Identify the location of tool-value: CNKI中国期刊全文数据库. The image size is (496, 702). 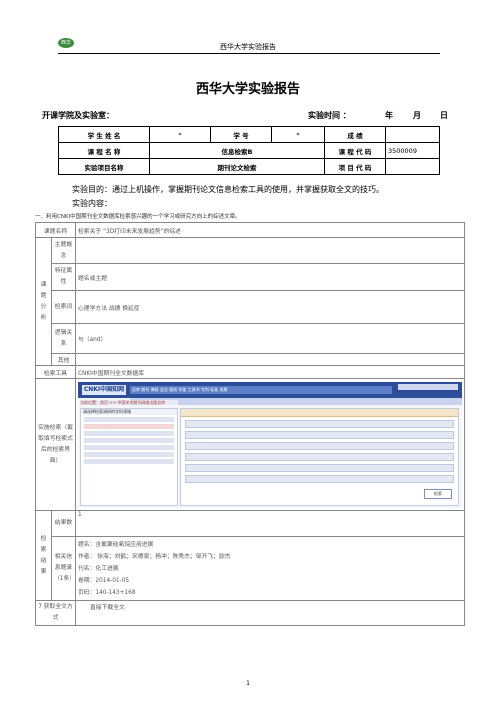
(270, 372).